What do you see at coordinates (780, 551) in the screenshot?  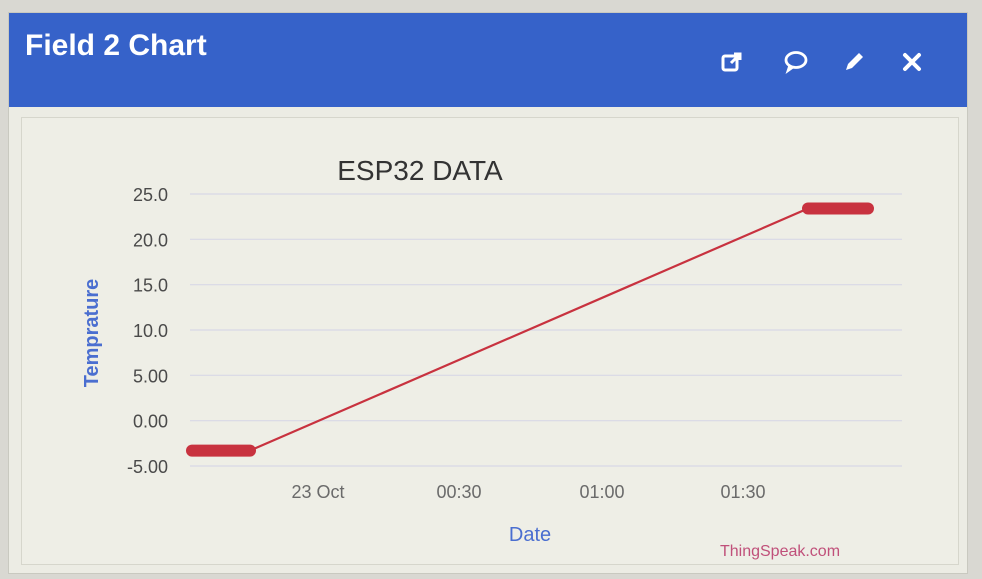 I see `thingspeak-credit: ThingSpeak.com` at bounding box center [780, 551].